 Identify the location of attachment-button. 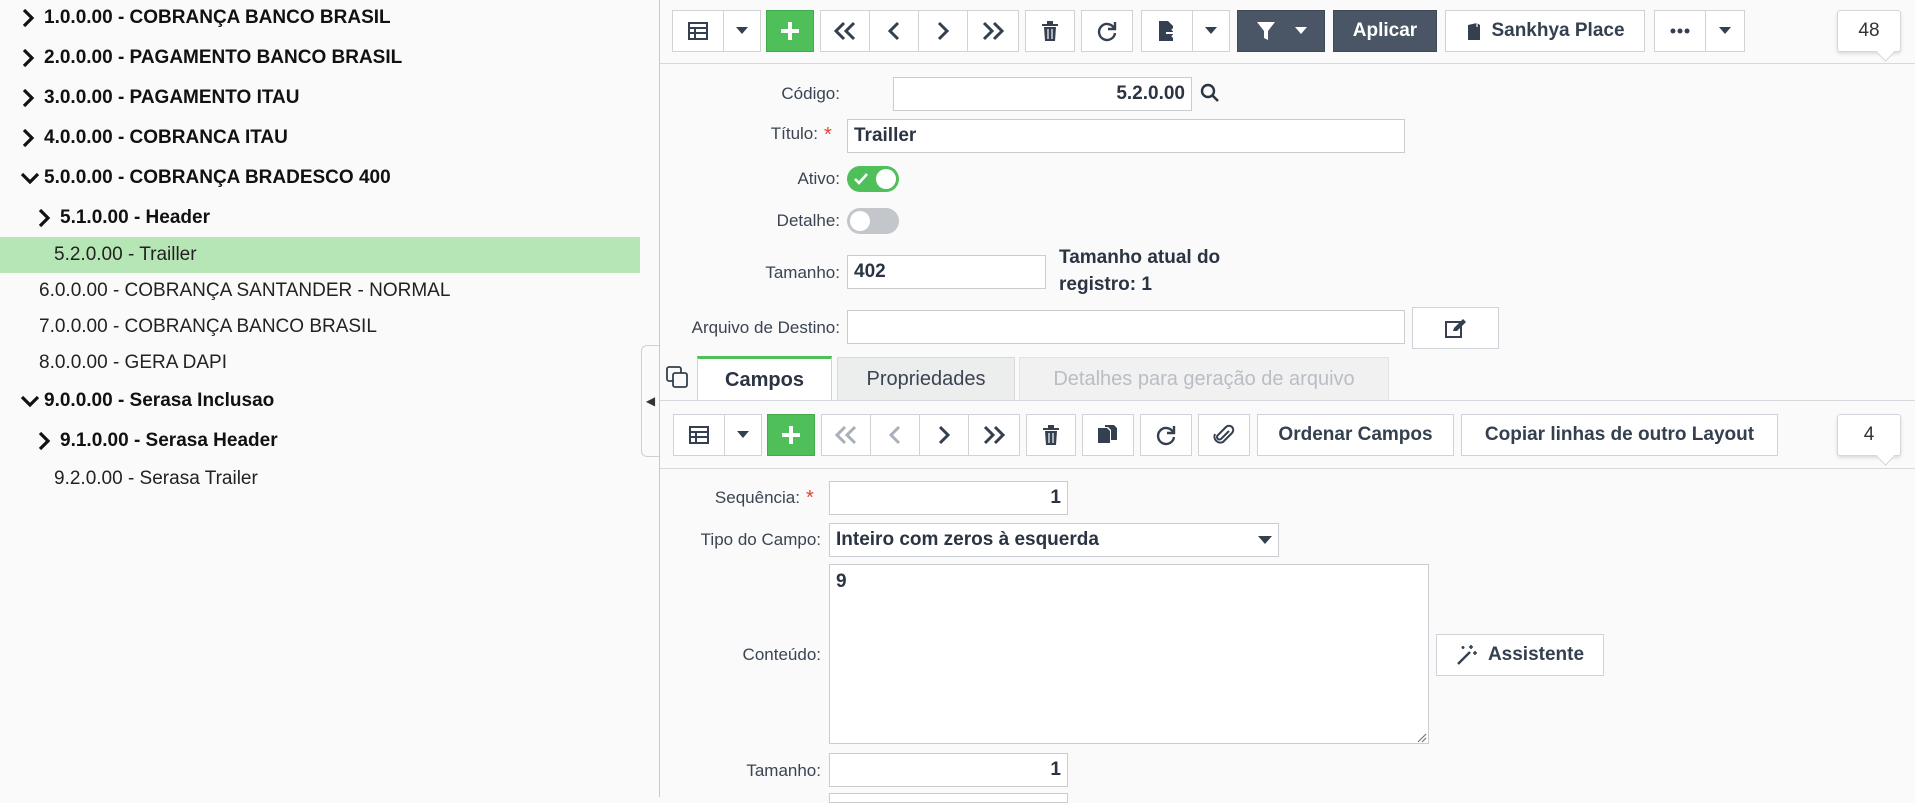
(1224, 435).